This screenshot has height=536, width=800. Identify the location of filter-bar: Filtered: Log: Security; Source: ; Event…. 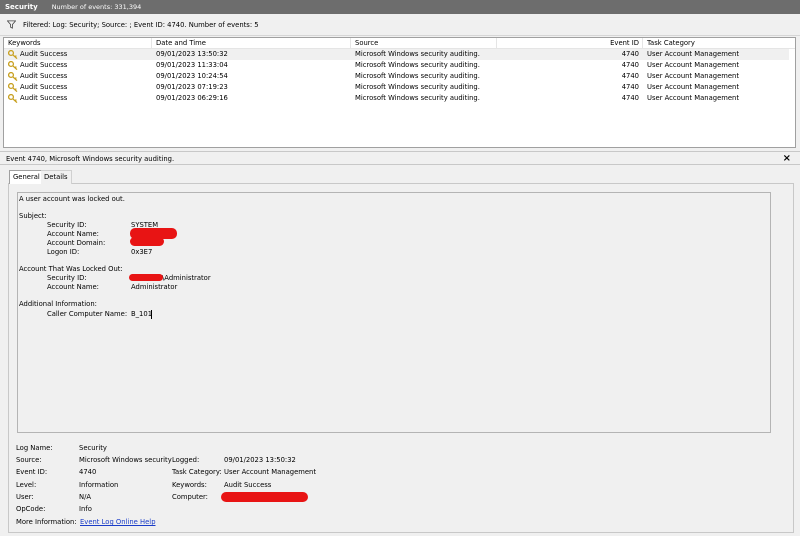
(400, 25).